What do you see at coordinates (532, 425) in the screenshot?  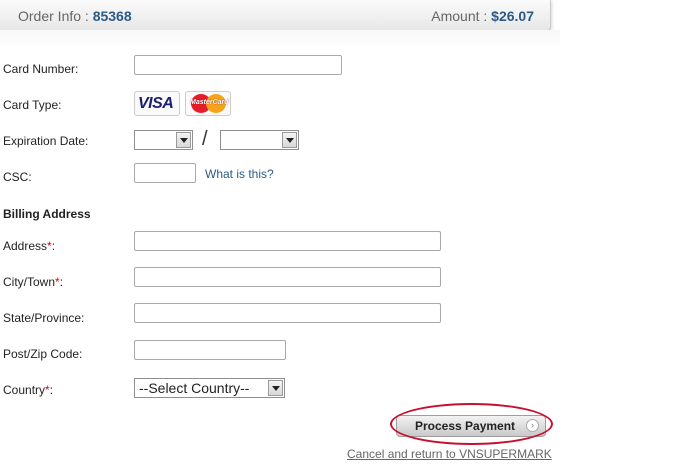 I see `arrow-right-icon: ›` at bounding box center [532, 425].